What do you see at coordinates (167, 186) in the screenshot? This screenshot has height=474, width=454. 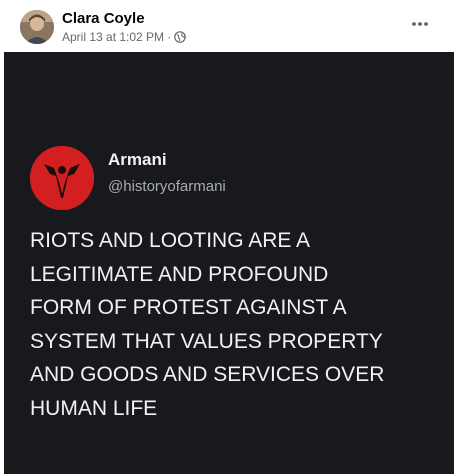 I see `tweet-author-handle: @historyofarmani` at bounding box center [167, 186].